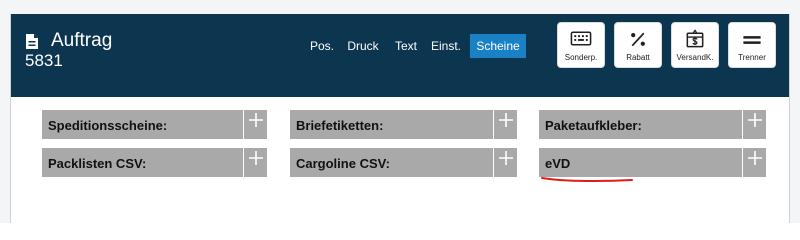 The image size is (800, 240). Describe the element at coordinates (498, 46) in the screenshot. I see `tab-scheine: Scheine` at that location.